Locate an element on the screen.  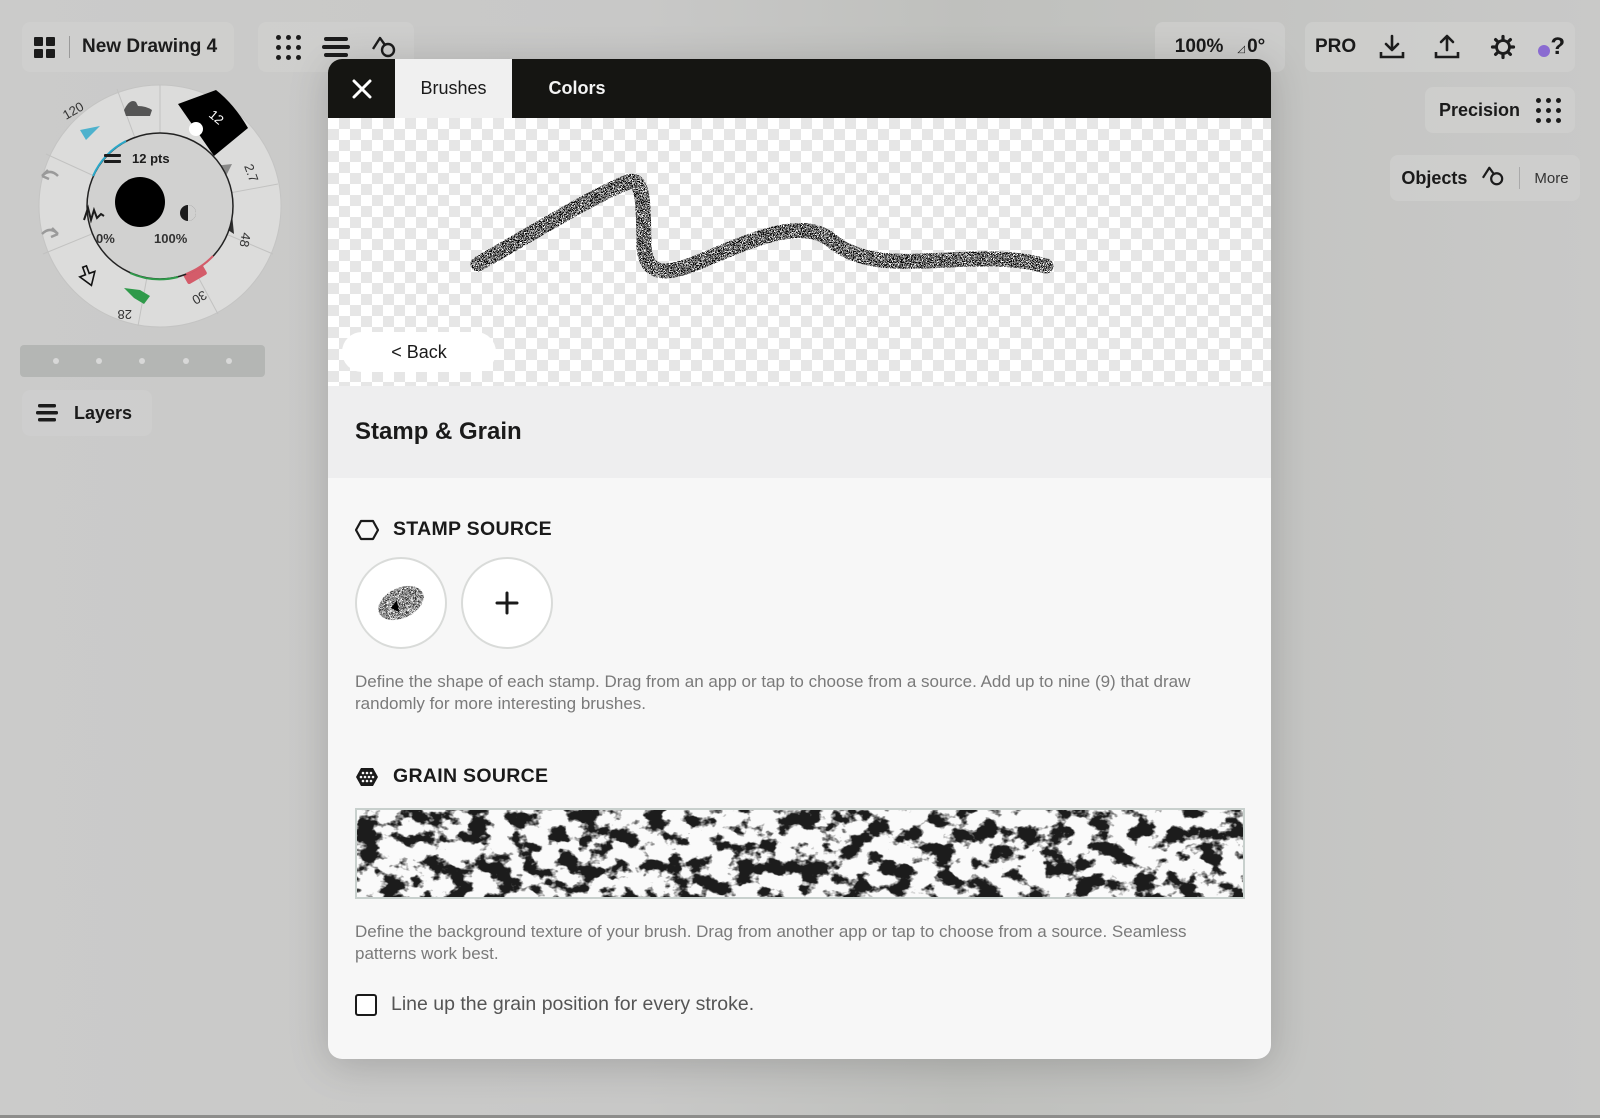
document-title: New Drawing 4 is located at coordinates (149, 47).